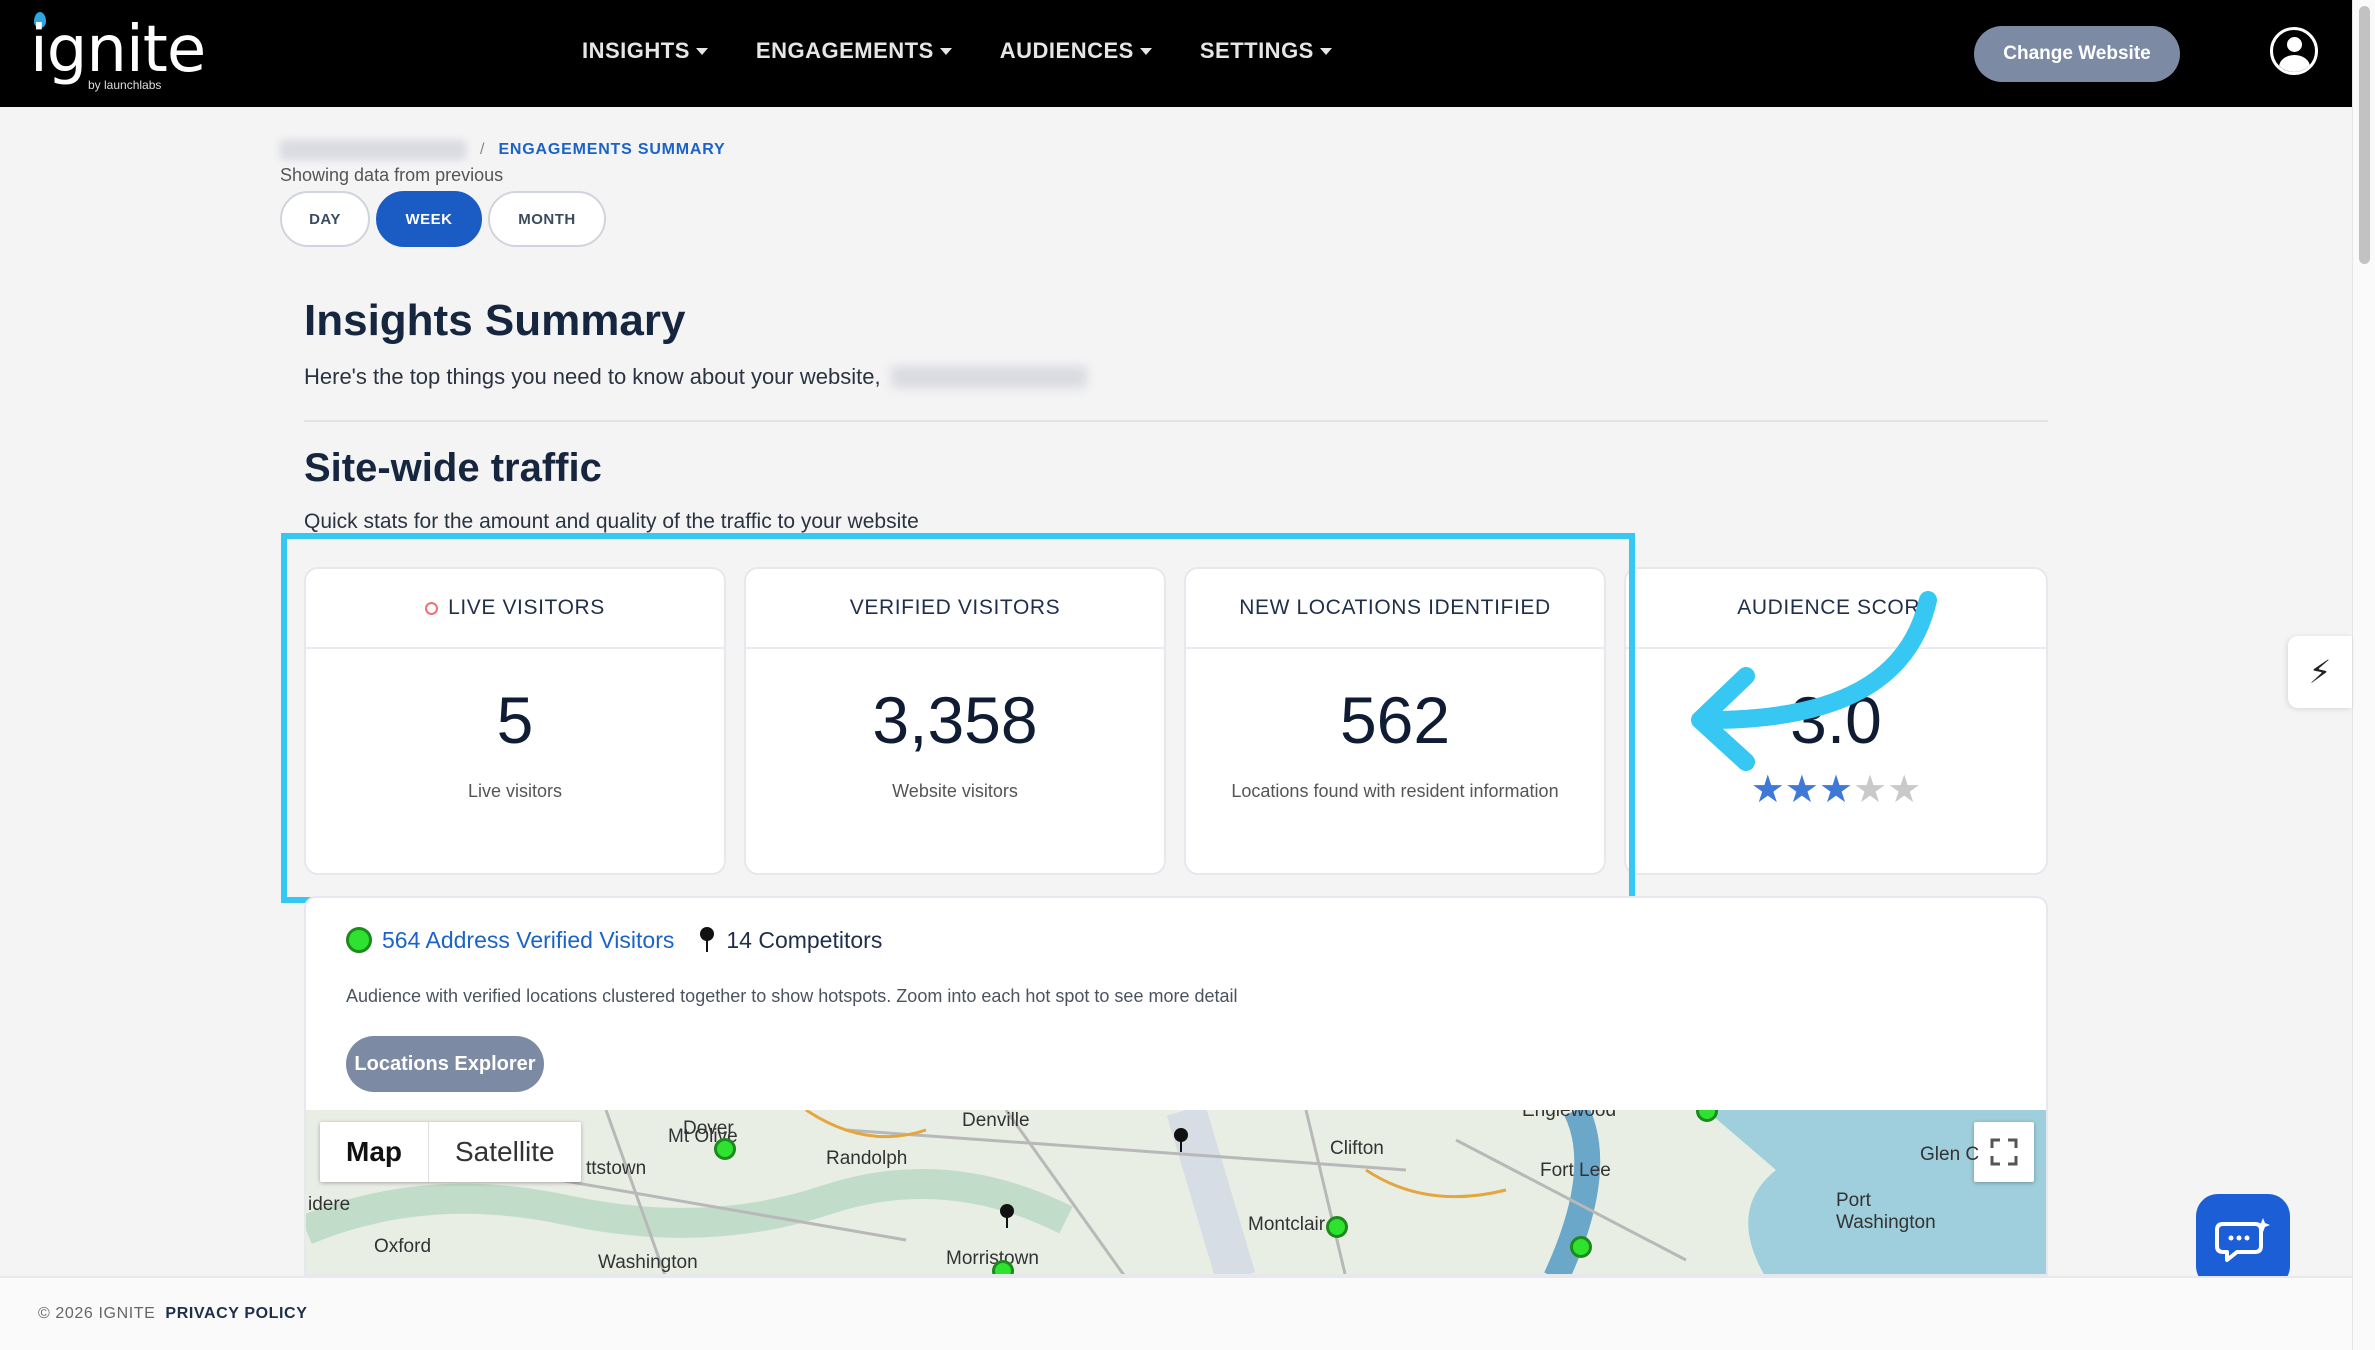  I want to click on privacy-policy-link: PRIVACY POLICY, so click(236, 1314).